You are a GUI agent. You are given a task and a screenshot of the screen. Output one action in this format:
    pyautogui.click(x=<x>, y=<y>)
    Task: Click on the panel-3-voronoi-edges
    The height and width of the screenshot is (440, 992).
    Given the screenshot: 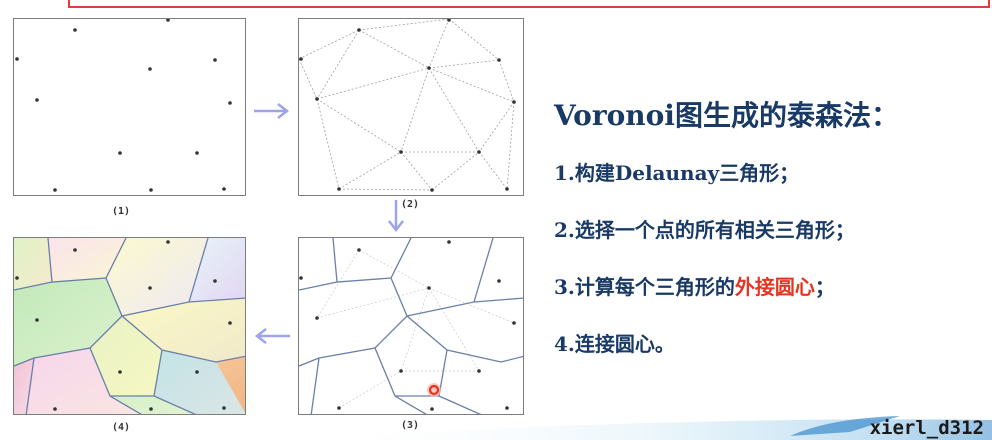 What is the action you would take?
    pyautogui.click(x=411, y=326)
    